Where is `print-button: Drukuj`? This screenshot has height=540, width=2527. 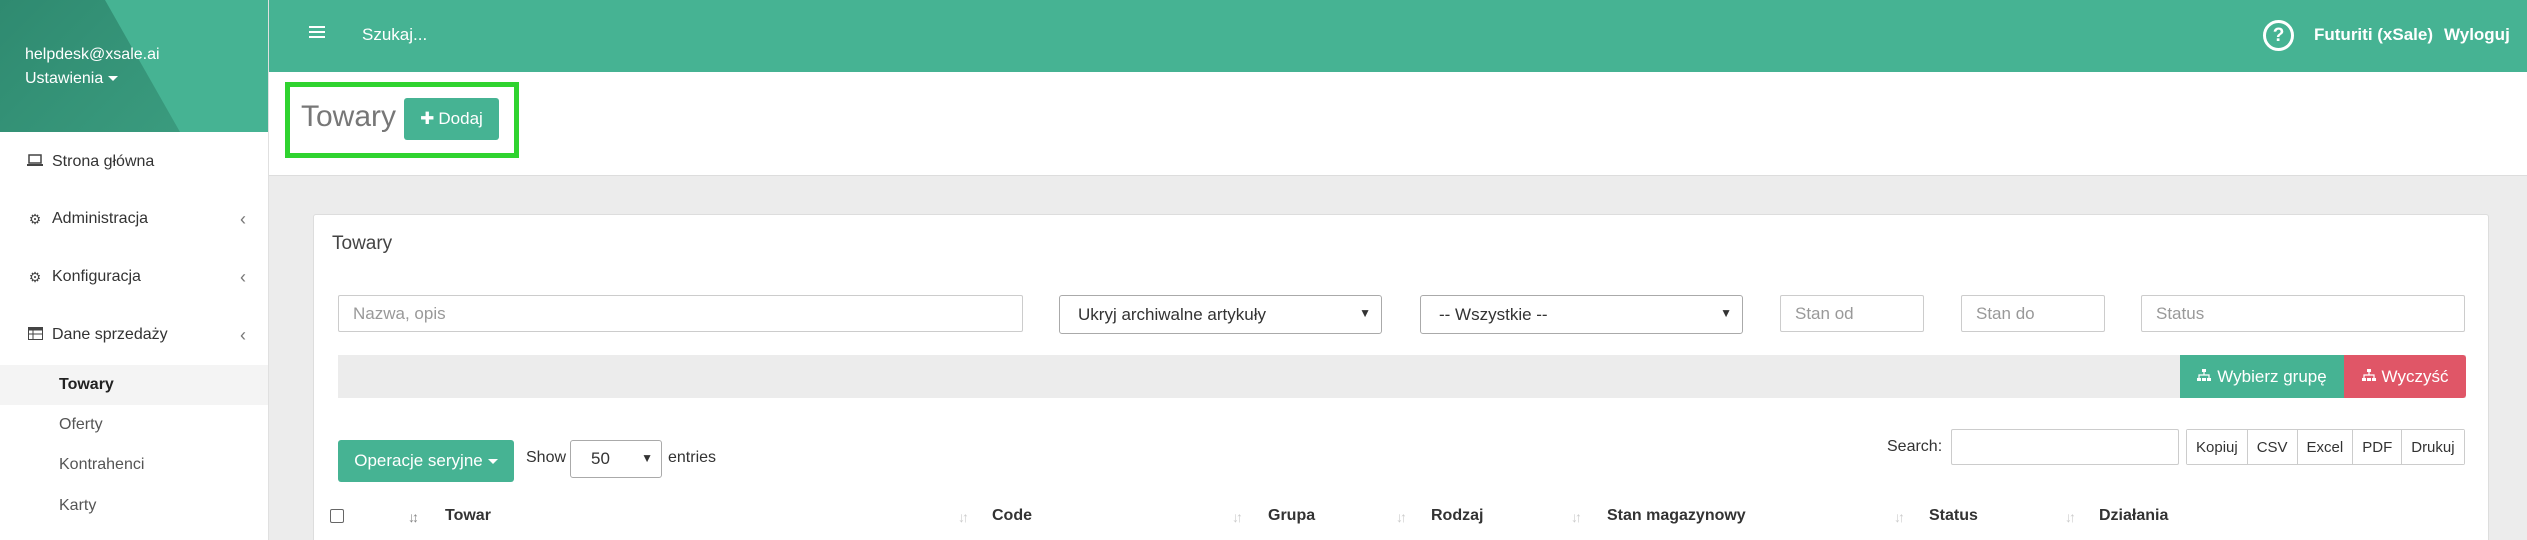 print-button: Drukuj is located at coordinates (2432, 447).